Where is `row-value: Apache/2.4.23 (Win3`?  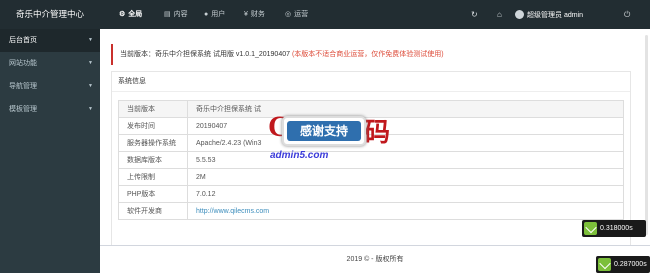 row-value: Apache/2.4.23 (Win3 is located at coordinates (405, 143).